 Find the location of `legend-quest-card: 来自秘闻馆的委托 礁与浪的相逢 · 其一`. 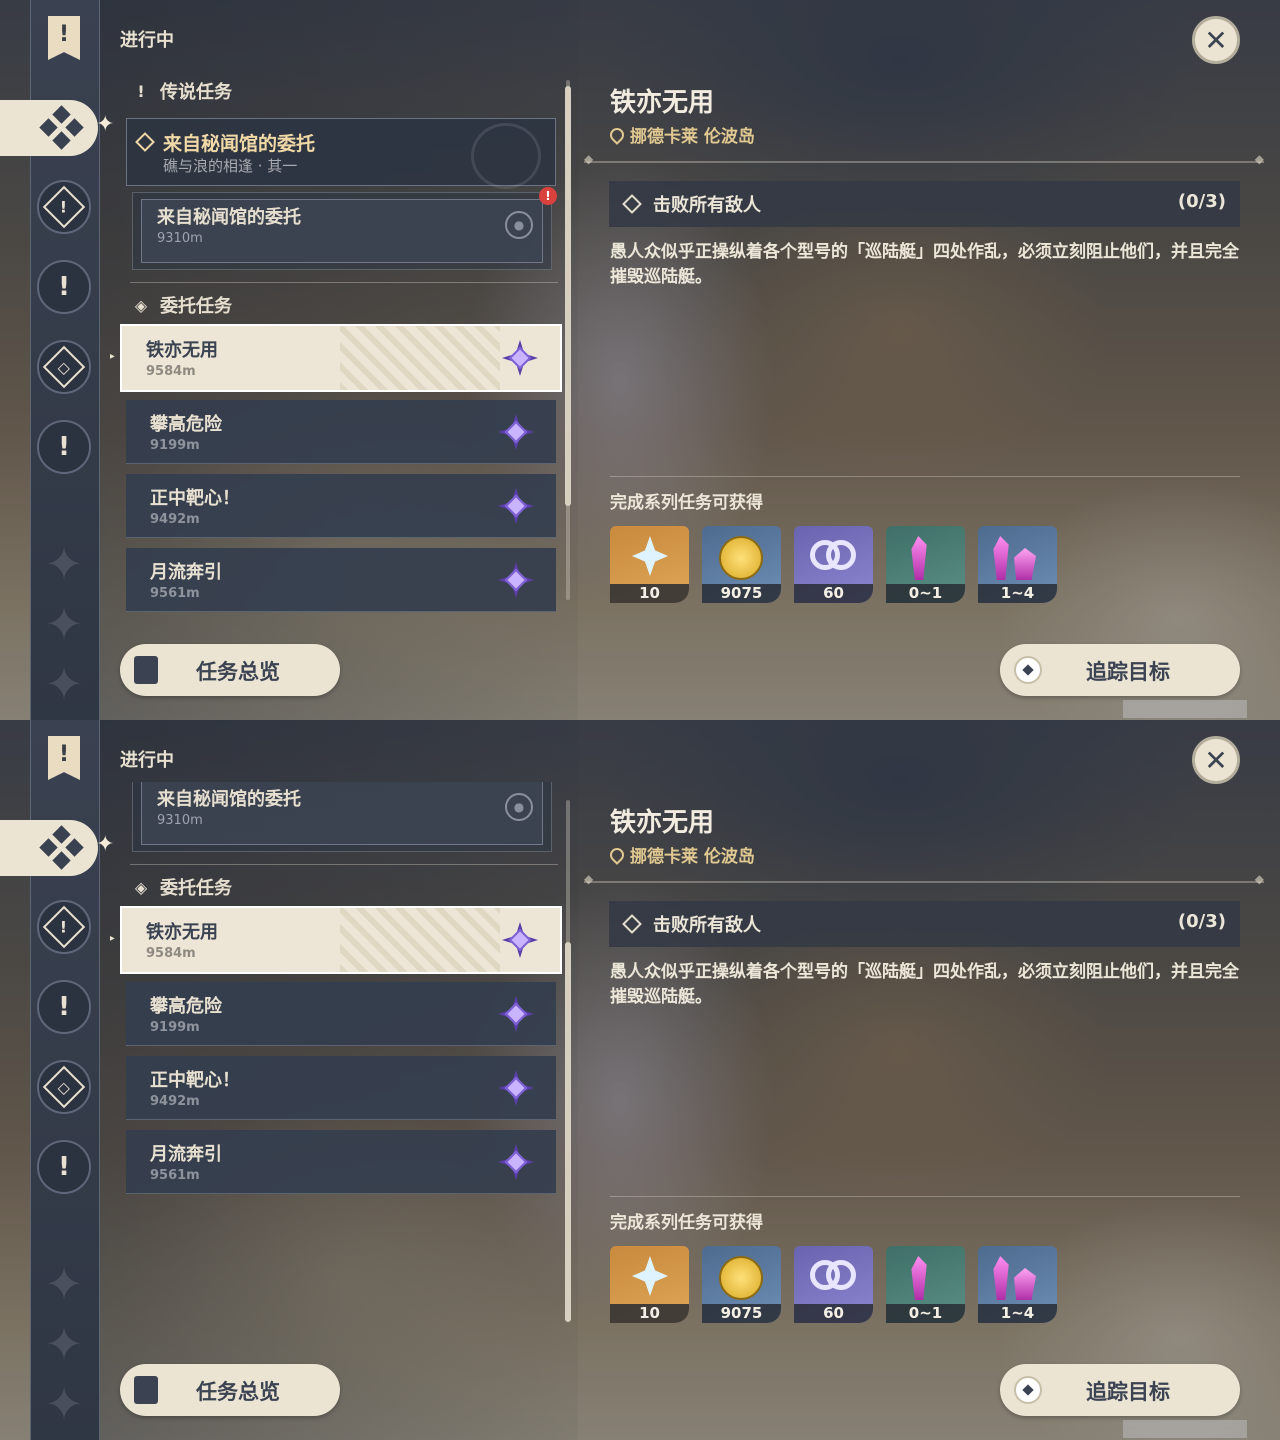

legend-quest-card: 来自秘闻馆的委托 礁与浪的相逢 · 其一 is located at coordinates (341, 153).